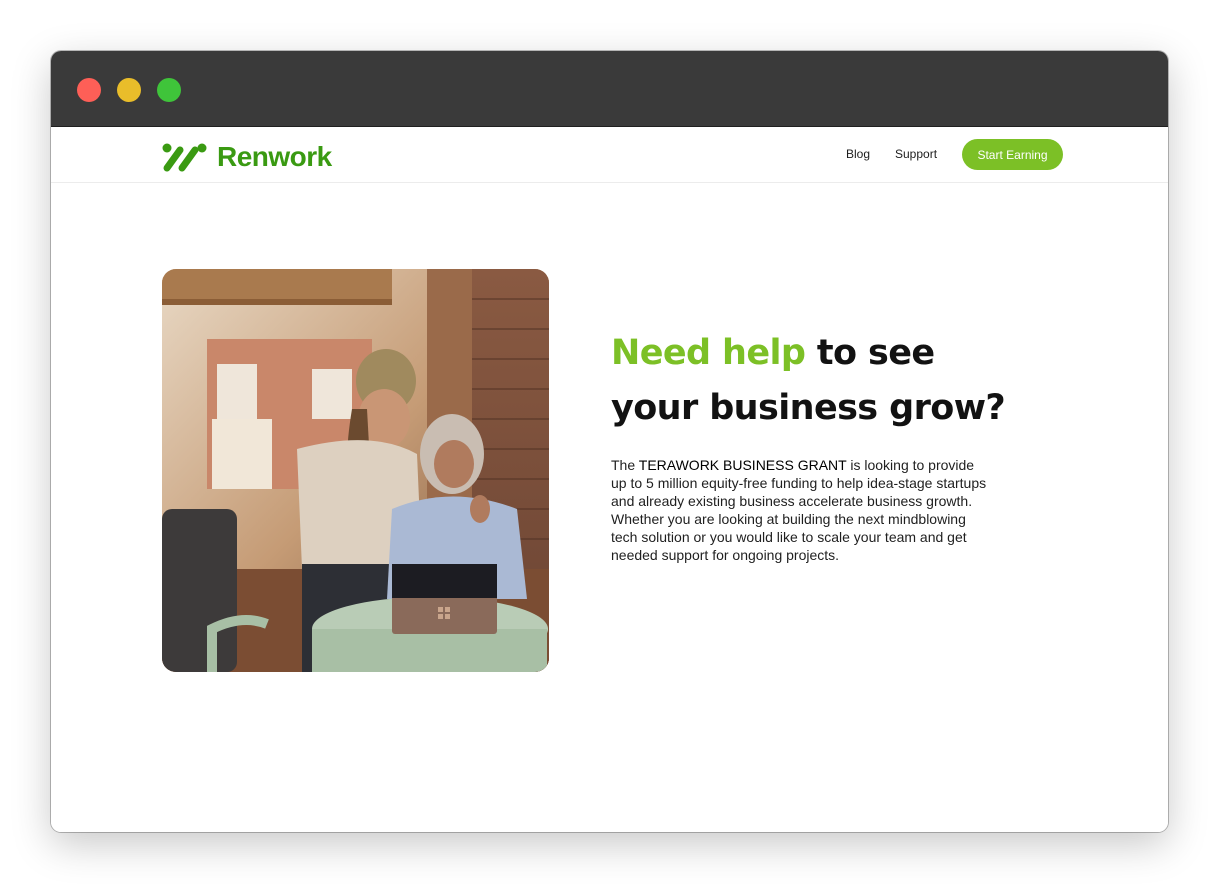  What do you see at coordinates (129, 90) in the screenshot?
I see `minimize-button` at bounding box center [129, 90].